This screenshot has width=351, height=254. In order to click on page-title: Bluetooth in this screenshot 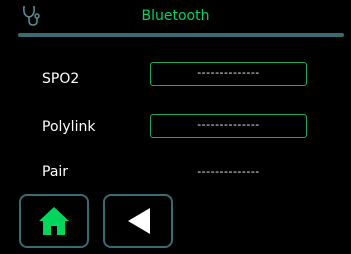, I will do `click(175, 16)`.